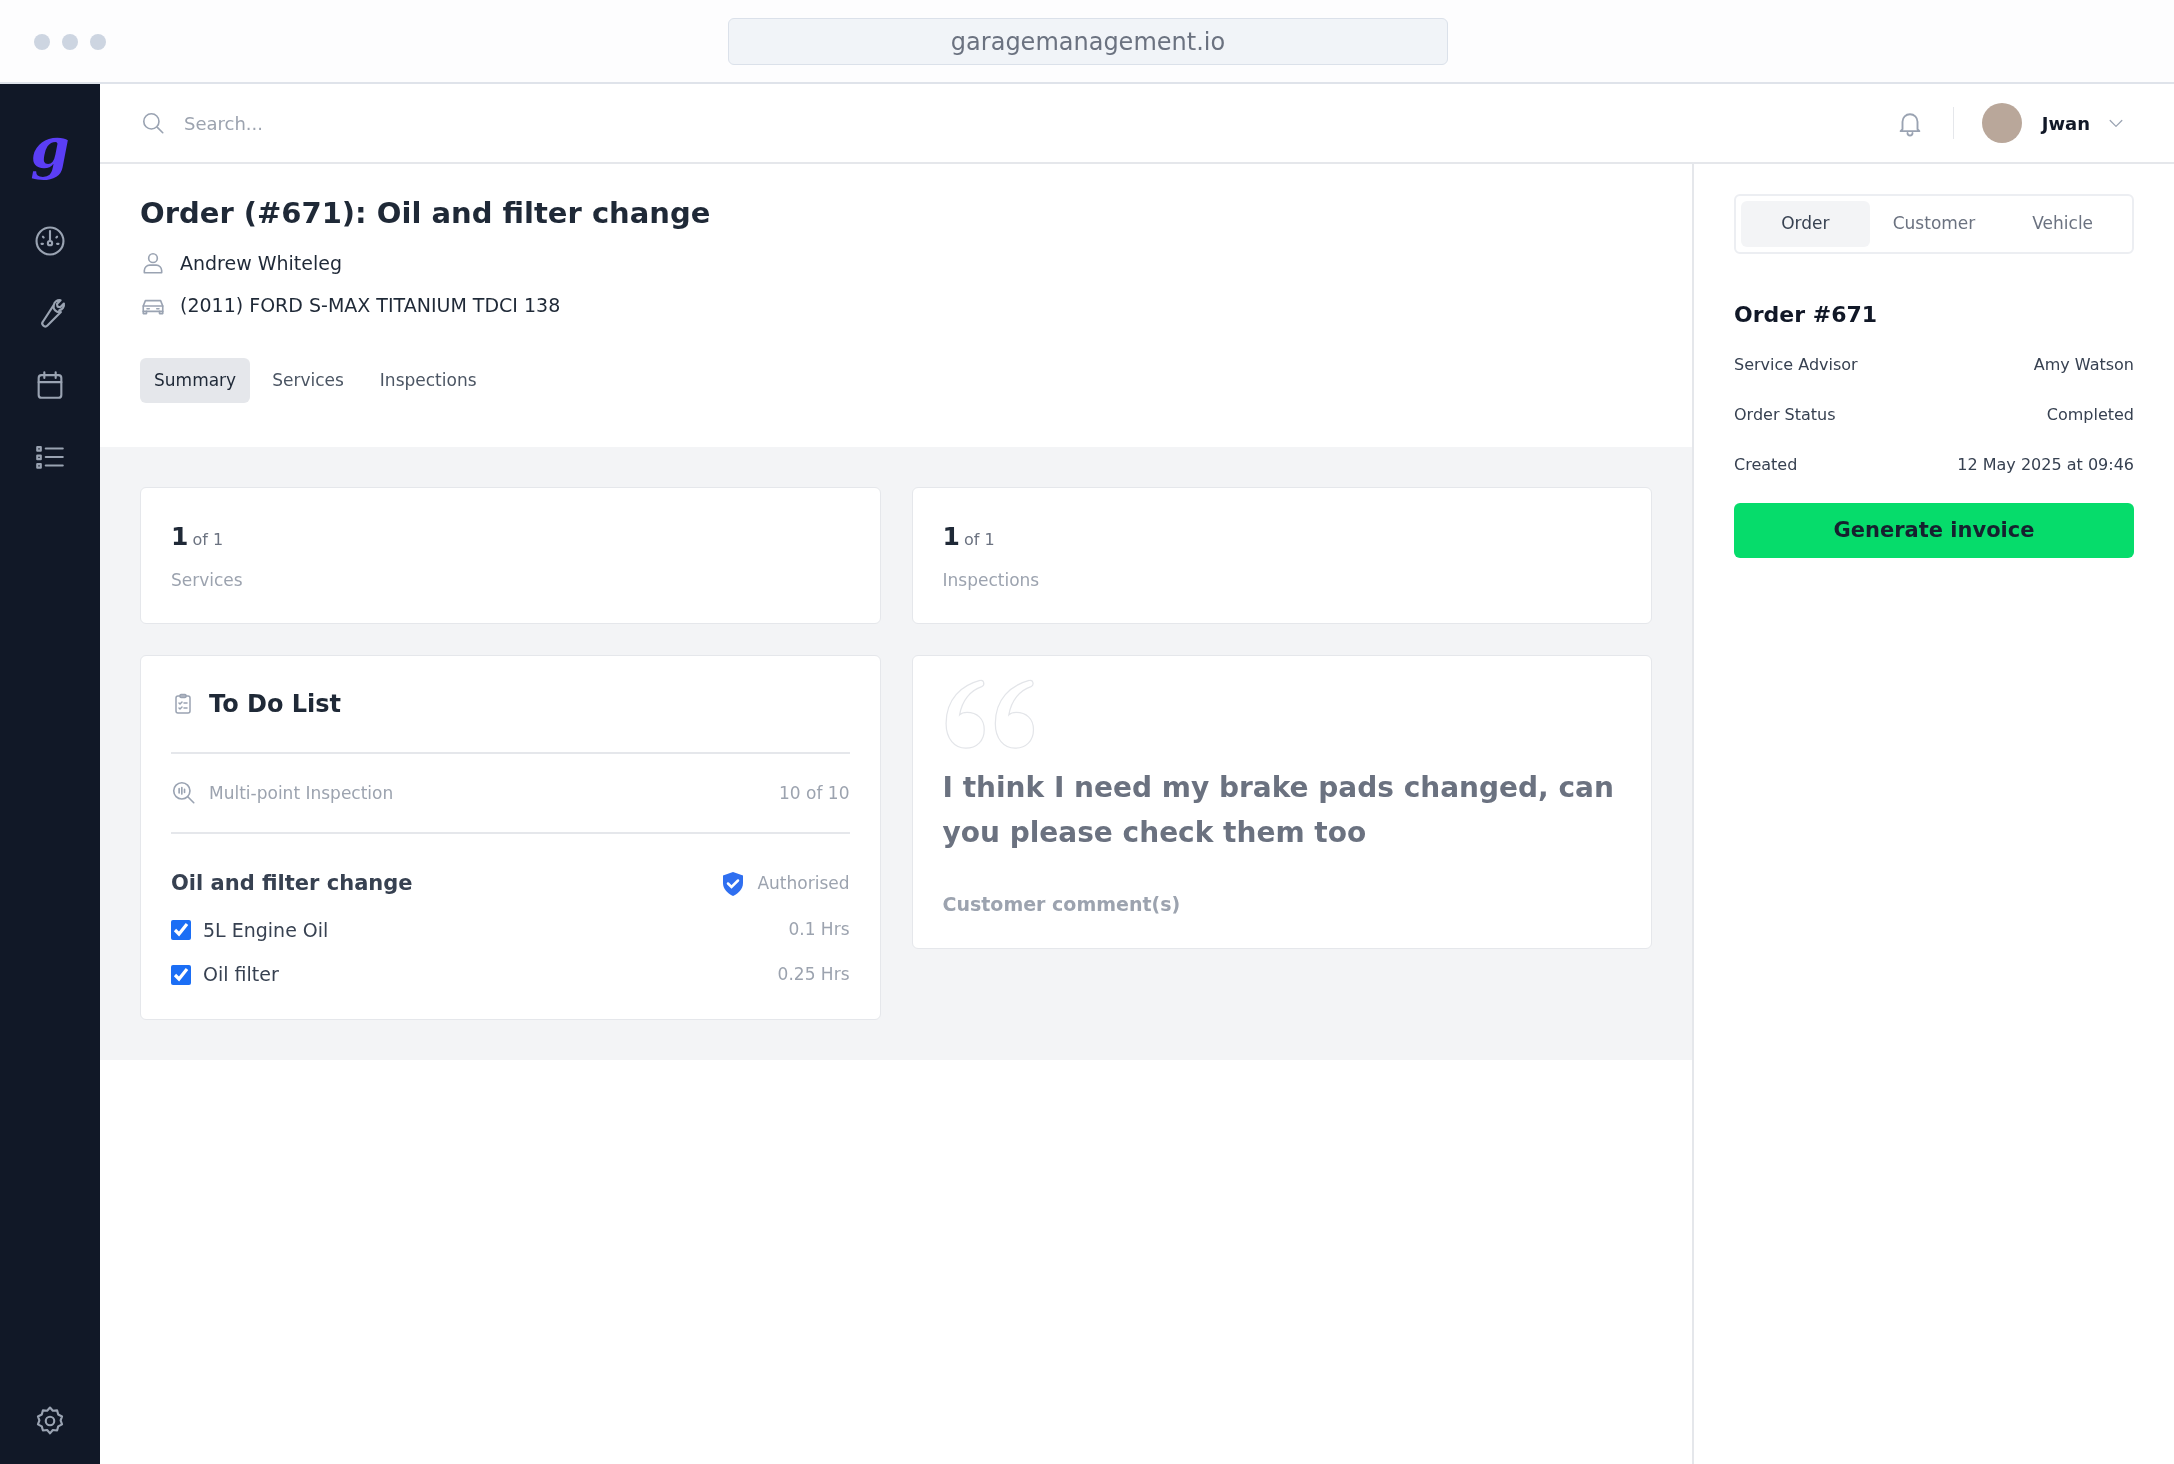 The width and height of the screenshot is (2174, 1464). I want to click on generate-invoice-button: Generate invoice, so click(1934, 530).